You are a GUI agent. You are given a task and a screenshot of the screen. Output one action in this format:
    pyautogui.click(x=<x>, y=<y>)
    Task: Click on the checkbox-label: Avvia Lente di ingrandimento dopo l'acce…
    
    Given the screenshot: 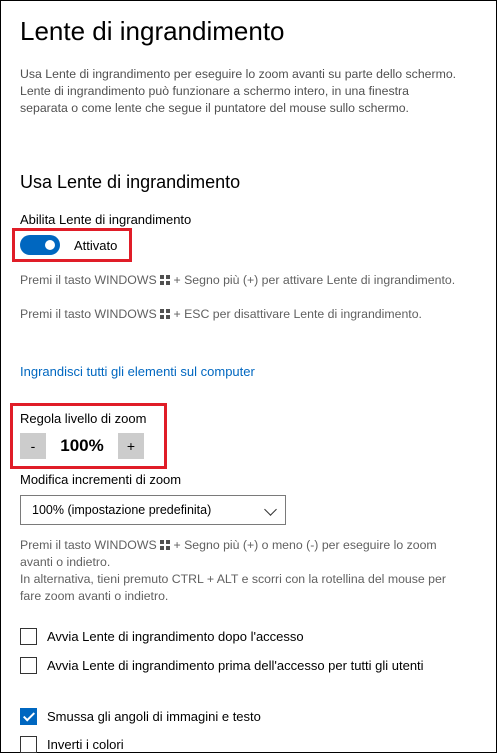 What is the action you would take?
    pyautogui.click(x=175, y=636)
    